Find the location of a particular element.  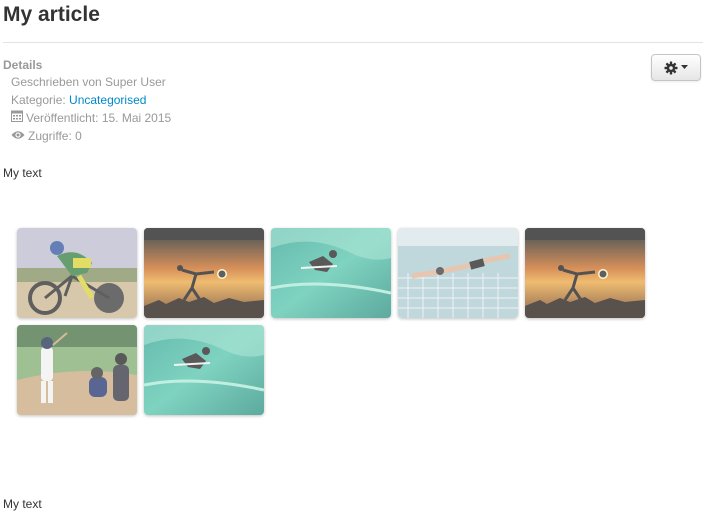

article-text-top: My text is located at coordinates (22, 173).